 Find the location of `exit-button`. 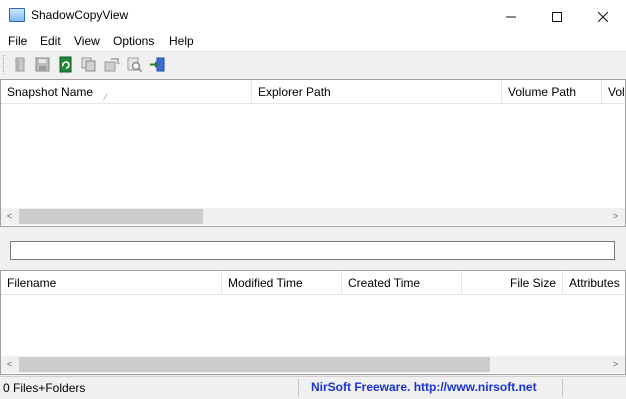

exit-button is located at coordinates (157, 64).